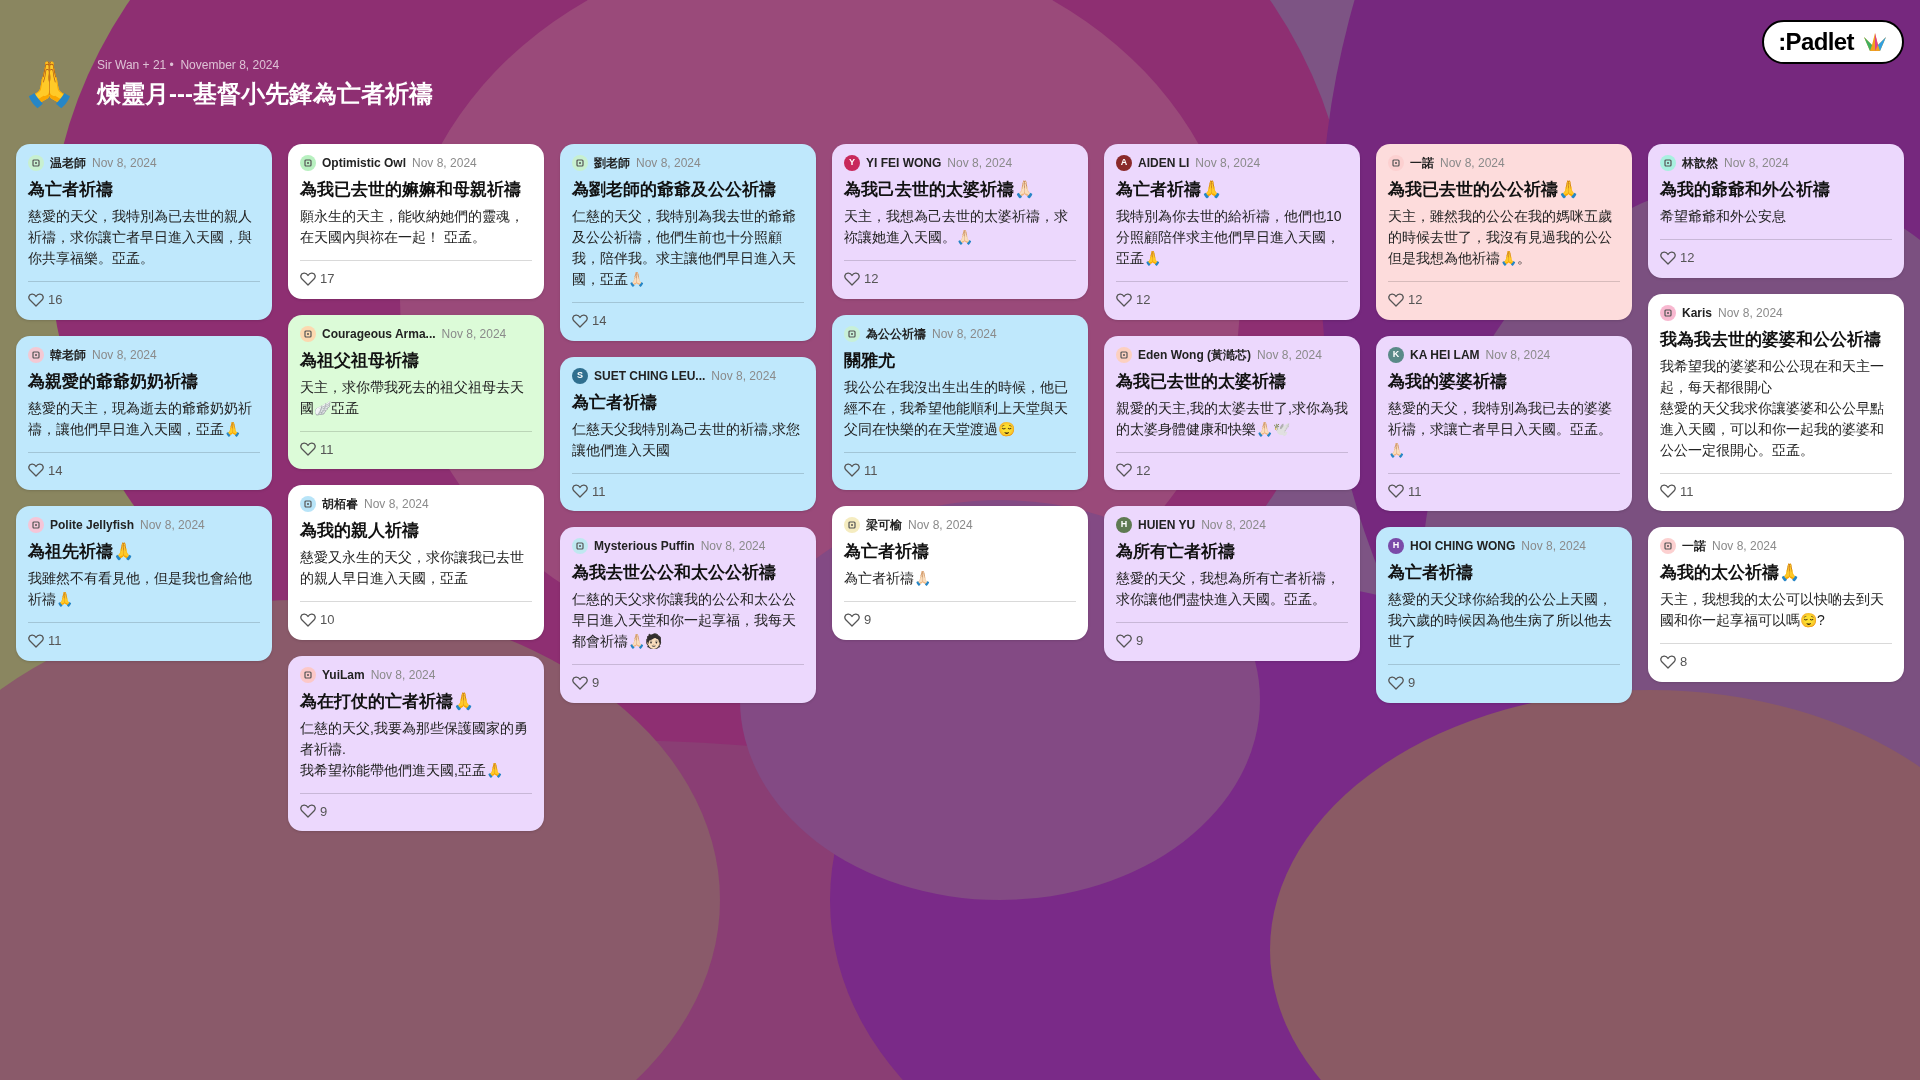  I want to click on author-name: HOI CHING WONG, so click(1463, 546).